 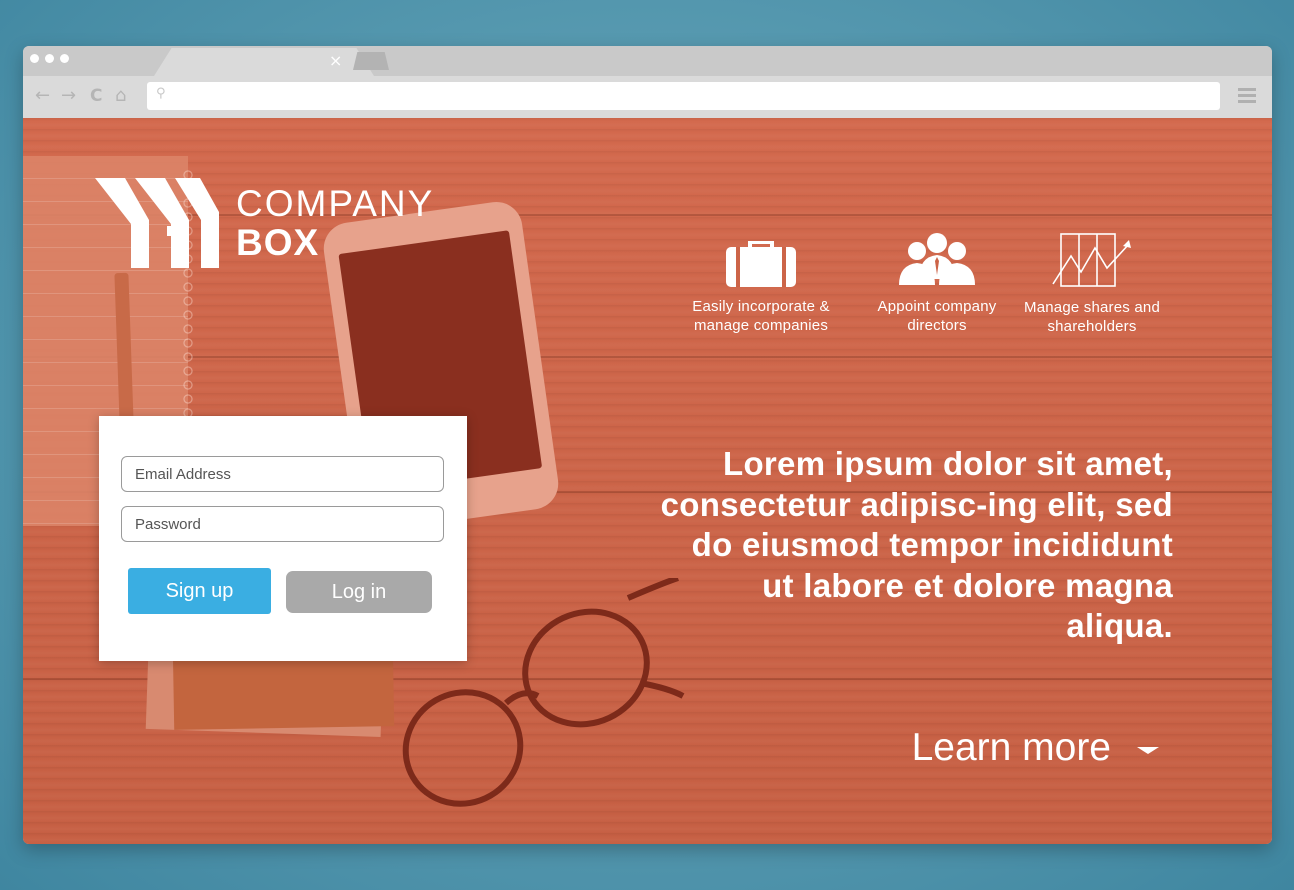 I want to click on back-icon: ←, so click(x=42, y=96).